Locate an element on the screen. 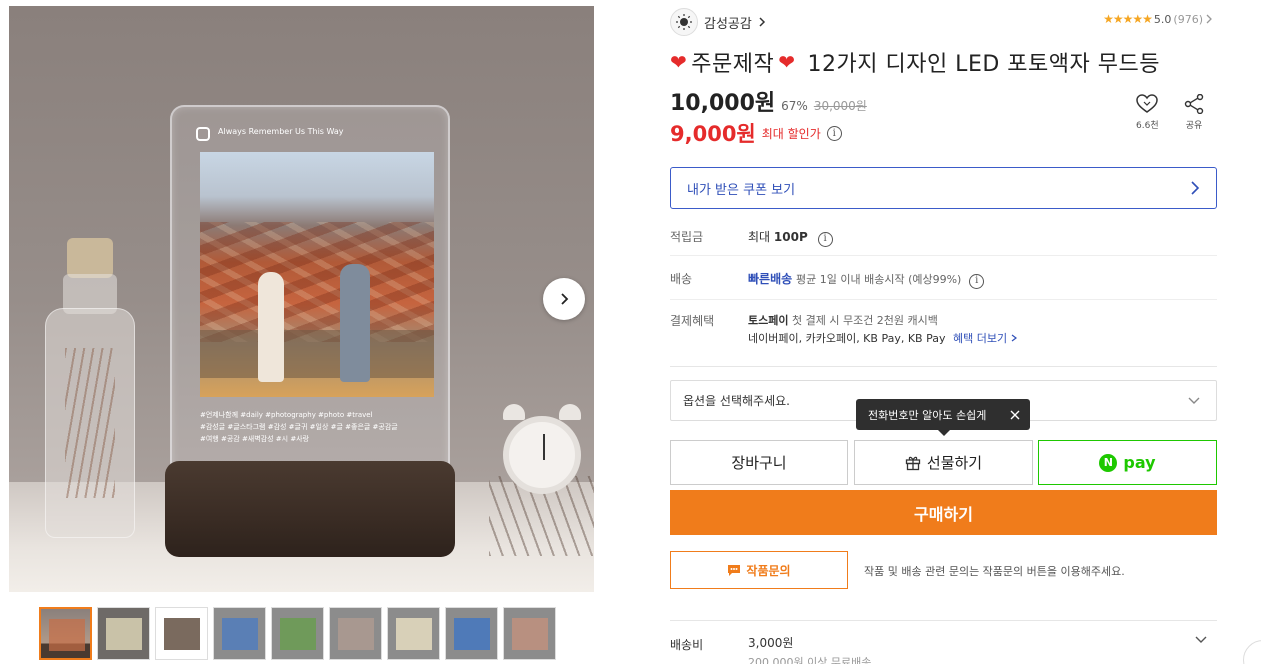 This screenshot has width=1261, height=664. price: 10,000원 is located at coordinates (723, 103).